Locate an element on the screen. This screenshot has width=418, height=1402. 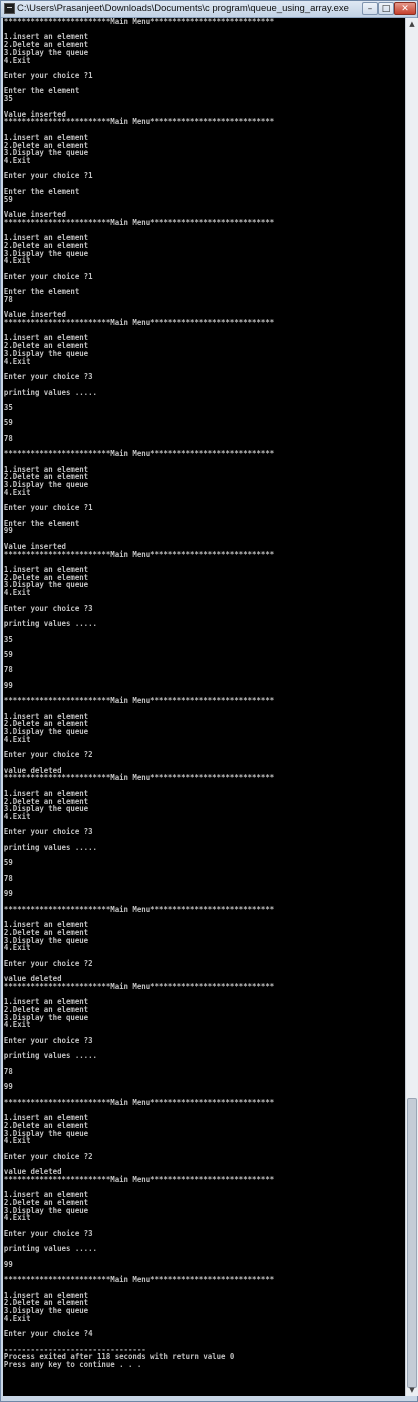
minimize-button: – is located at coordinates (370, 8).